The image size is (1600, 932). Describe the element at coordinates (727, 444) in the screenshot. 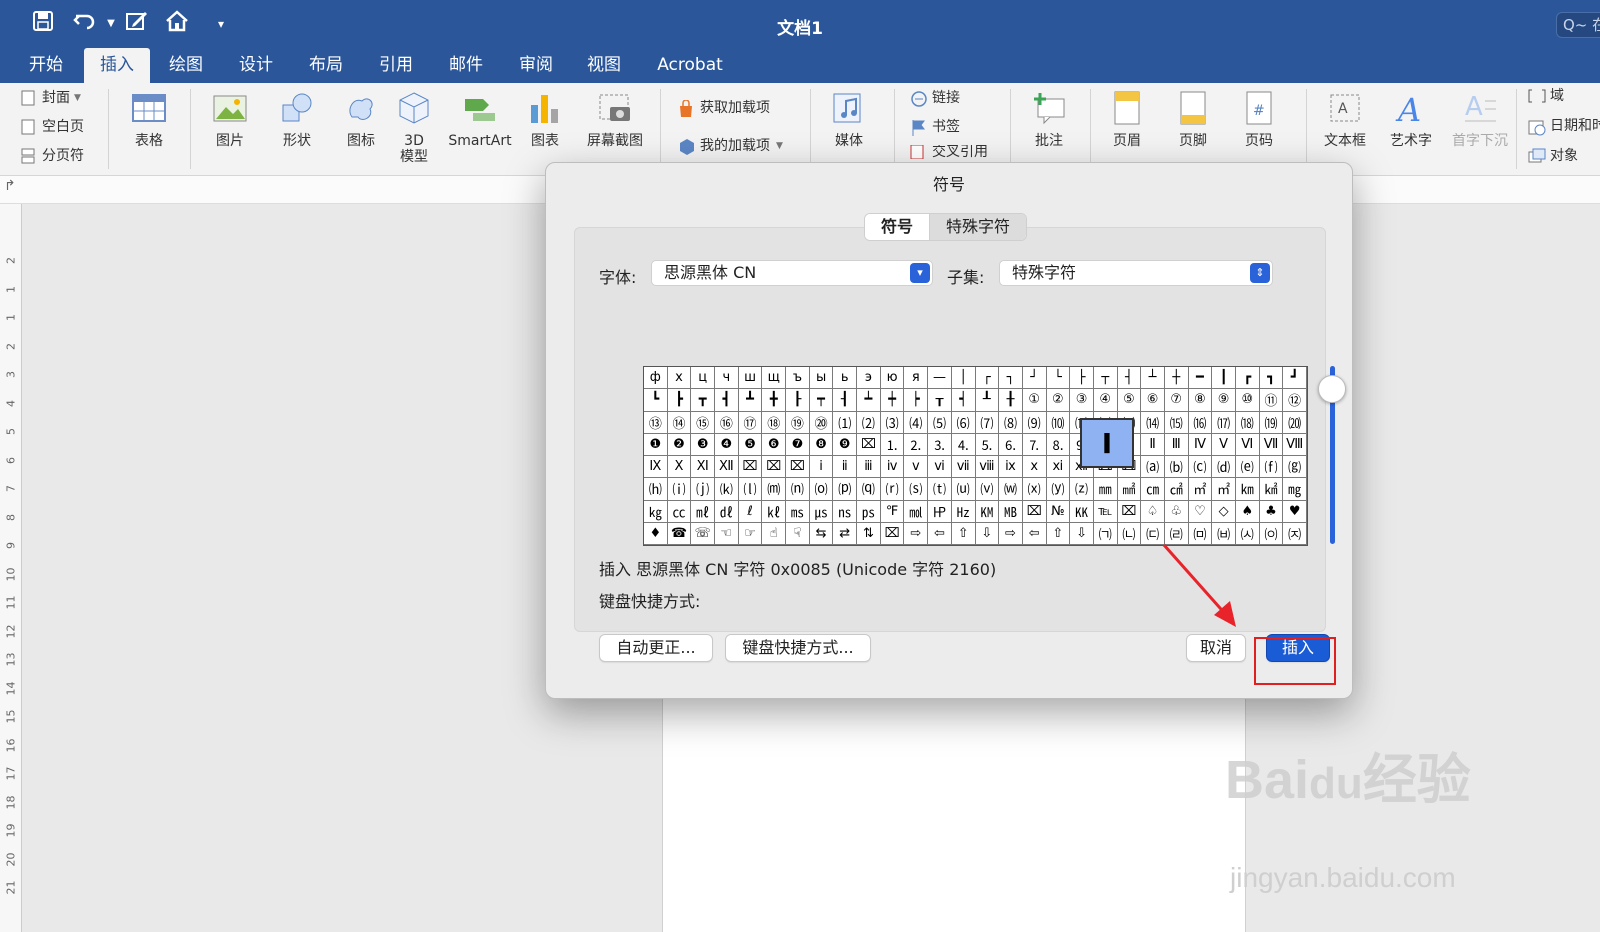

I see `symbol-cell: ❹` at that location.